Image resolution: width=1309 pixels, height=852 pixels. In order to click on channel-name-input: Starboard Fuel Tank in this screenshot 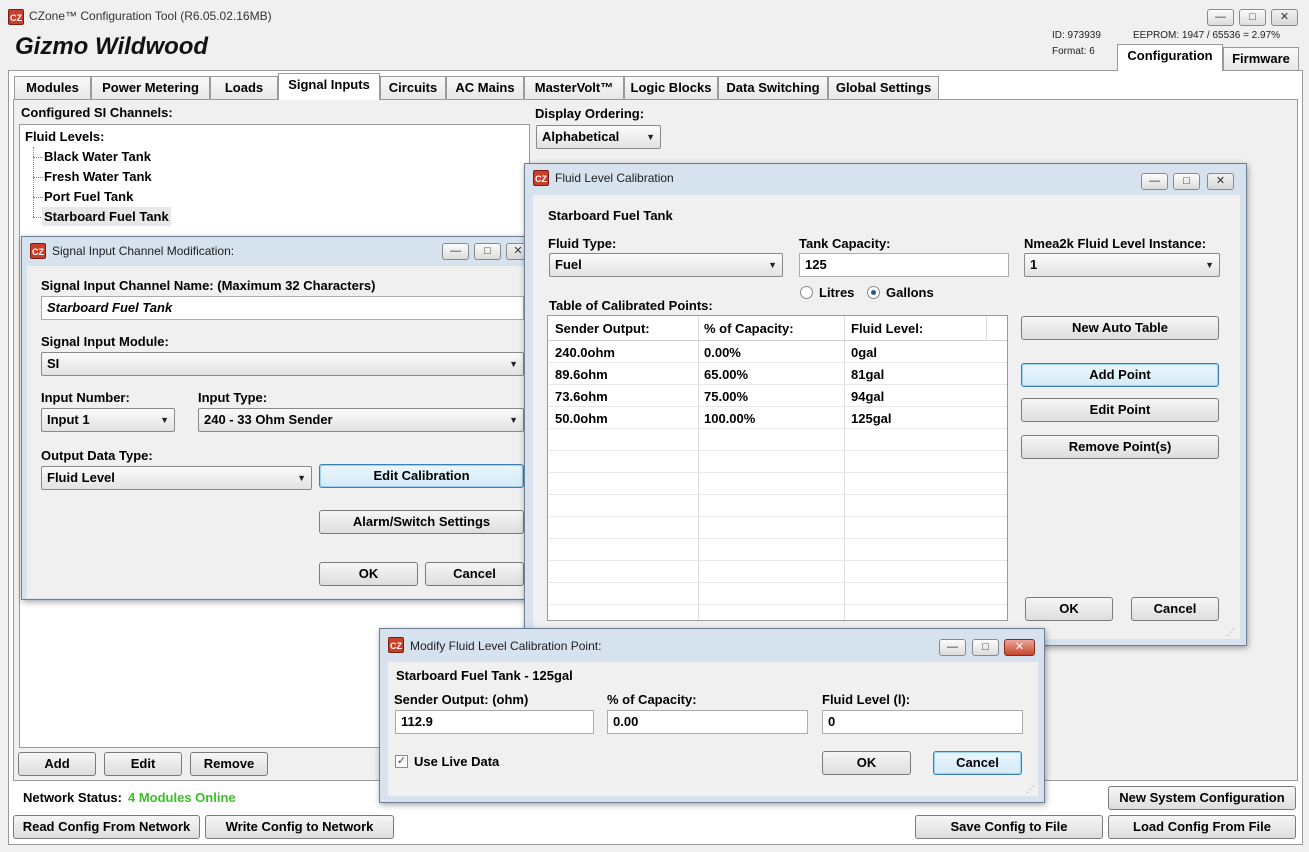, I will do `click(282, 308)`.